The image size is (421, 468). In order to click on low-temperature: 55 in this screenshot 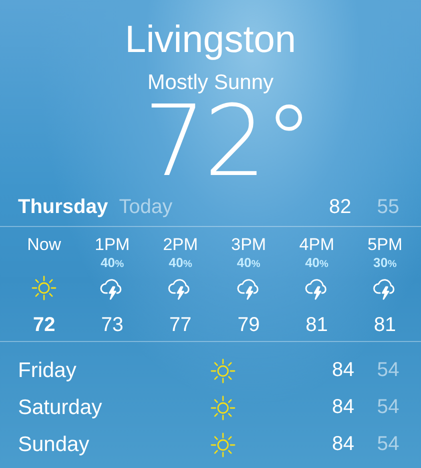, I will do `click(388, 207)`.